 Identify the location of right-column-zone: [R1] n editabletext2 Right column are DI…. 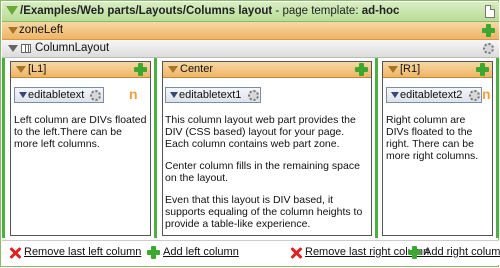
(437, 148).